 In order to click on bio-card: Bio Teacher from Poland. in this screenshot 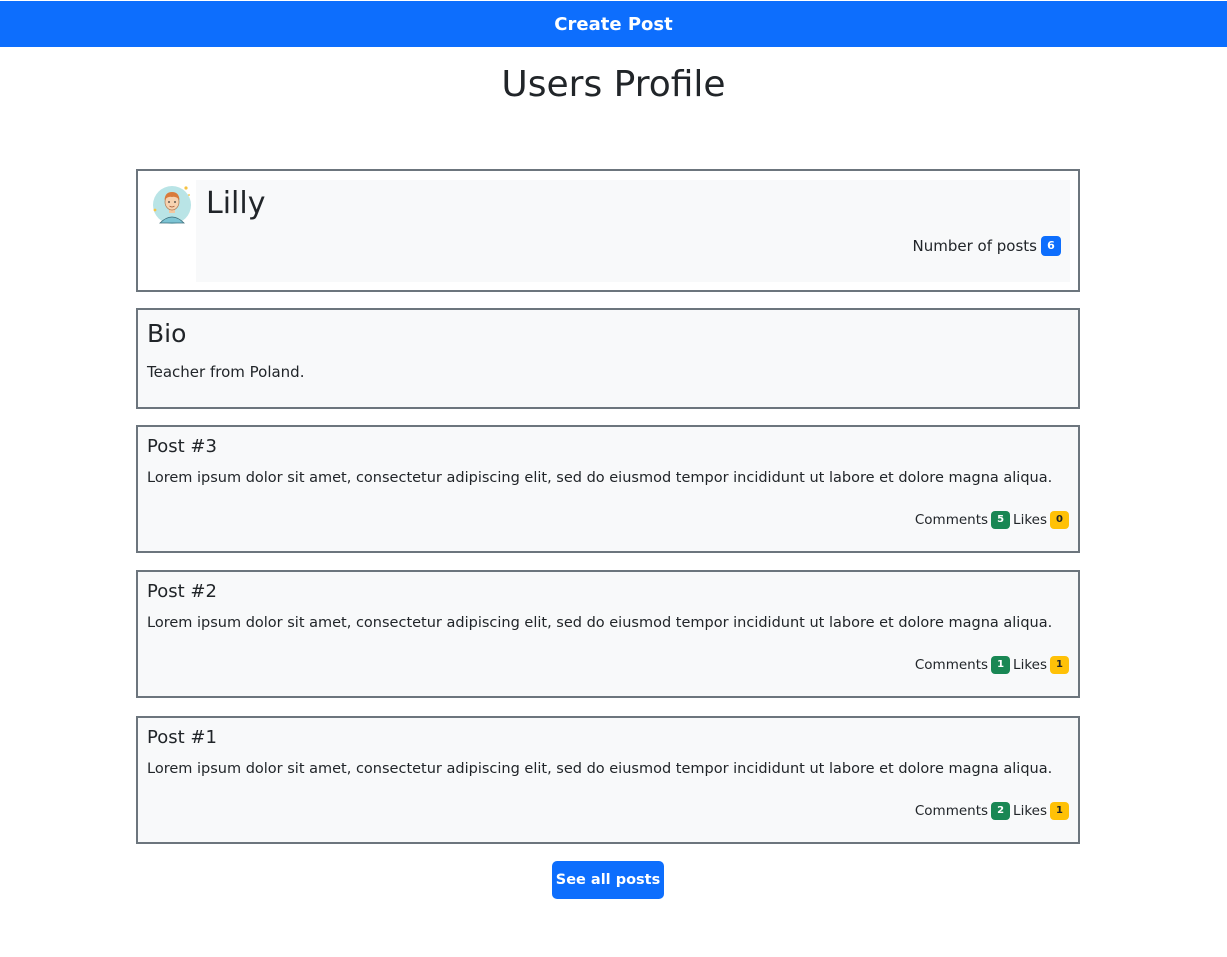, I will do `click(608, 358)`.